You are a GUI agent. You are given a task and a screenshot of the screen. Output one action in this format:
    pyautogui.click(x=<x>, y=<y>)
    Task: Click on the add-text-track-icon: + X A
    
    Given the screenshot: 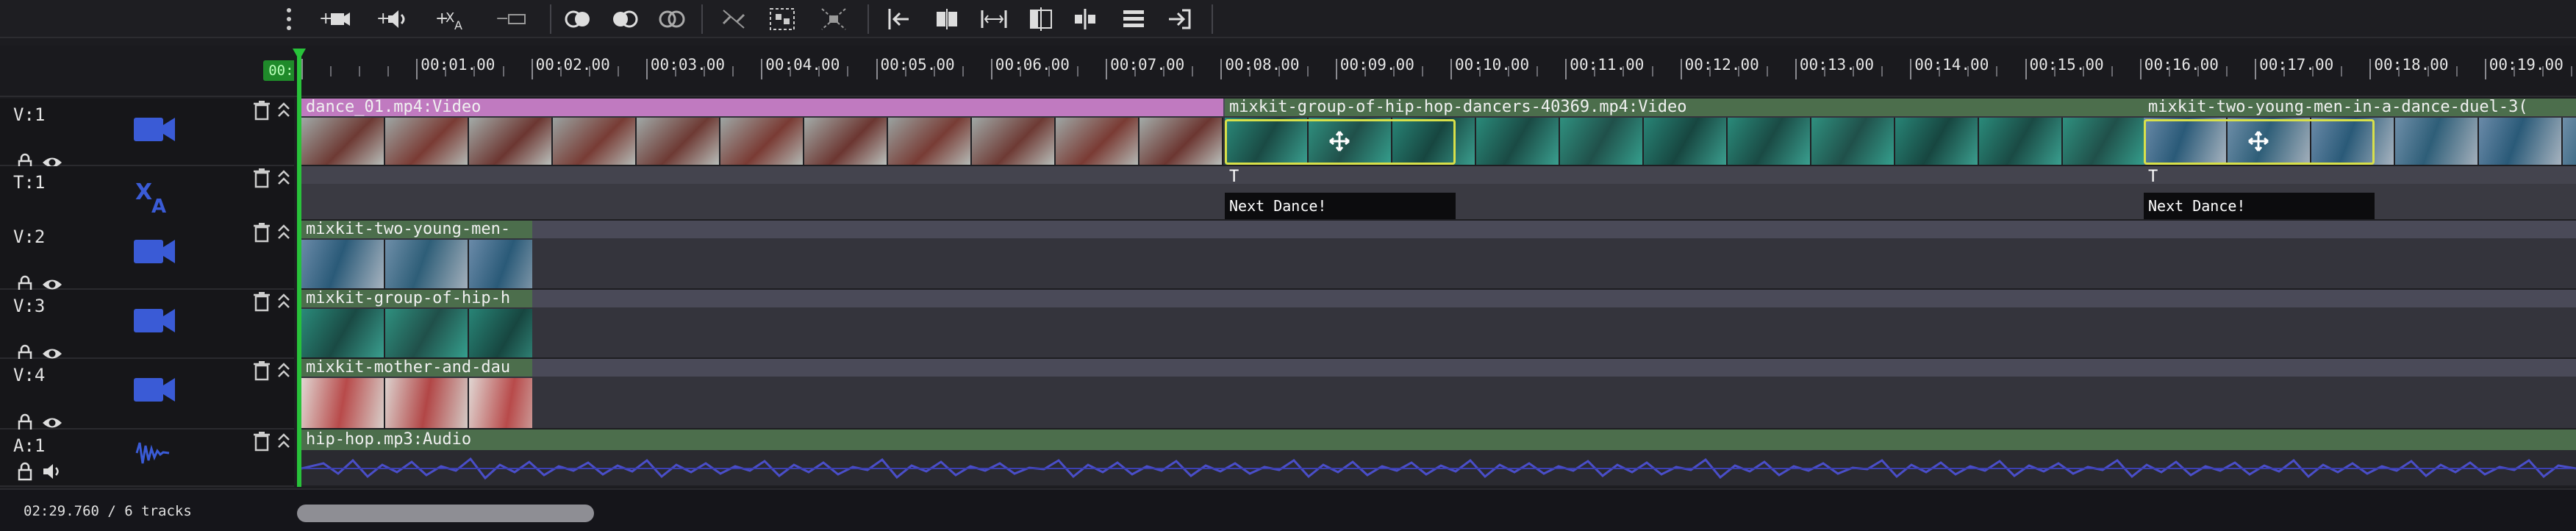 What is the action you would take?
    pyautogui.click(x=451, y=19)
    